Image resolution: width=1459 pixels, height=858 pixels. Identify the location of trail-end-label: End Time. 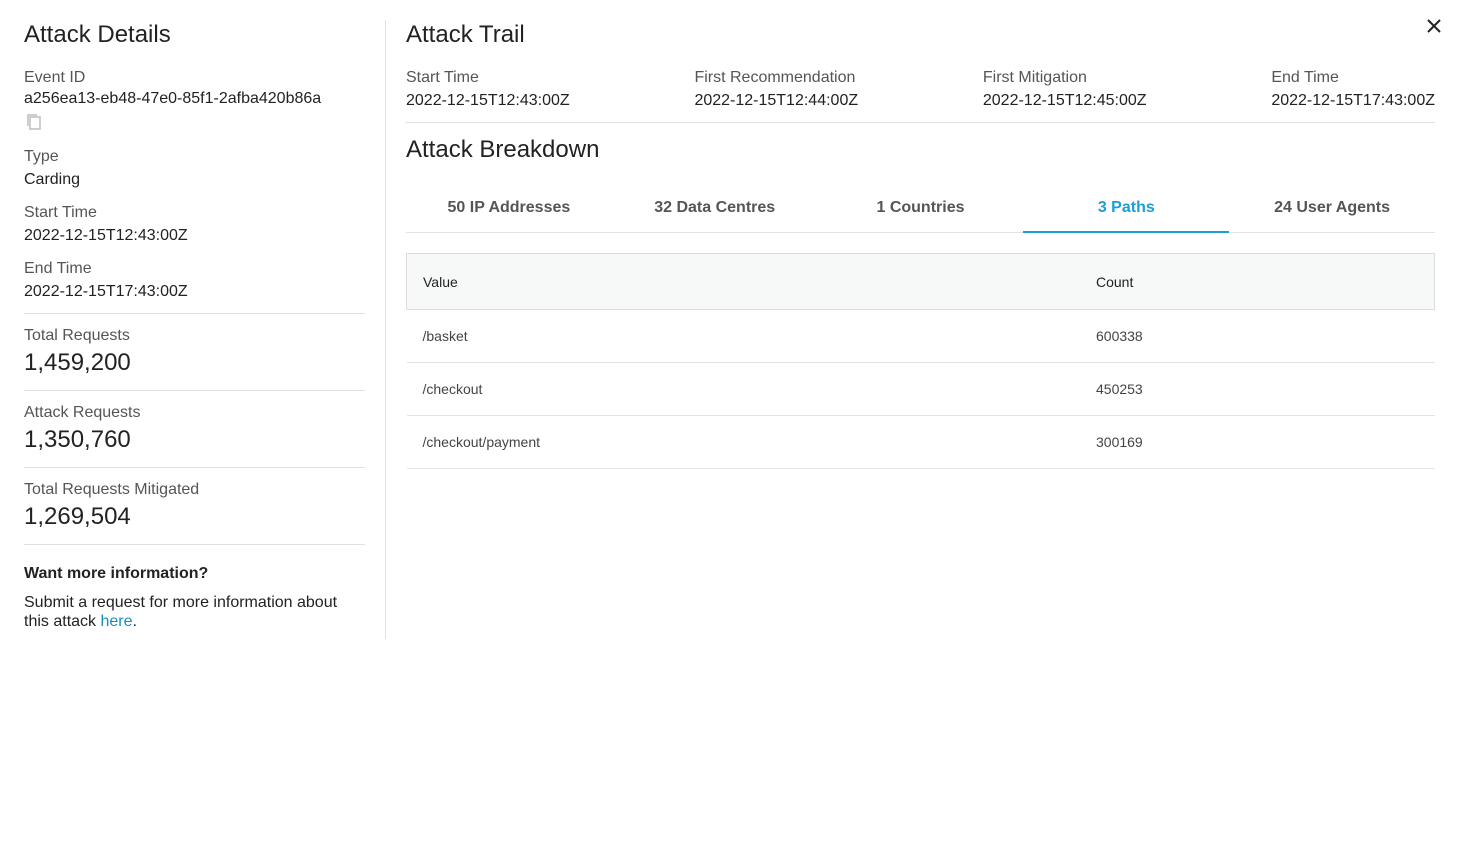
(1305, 77).